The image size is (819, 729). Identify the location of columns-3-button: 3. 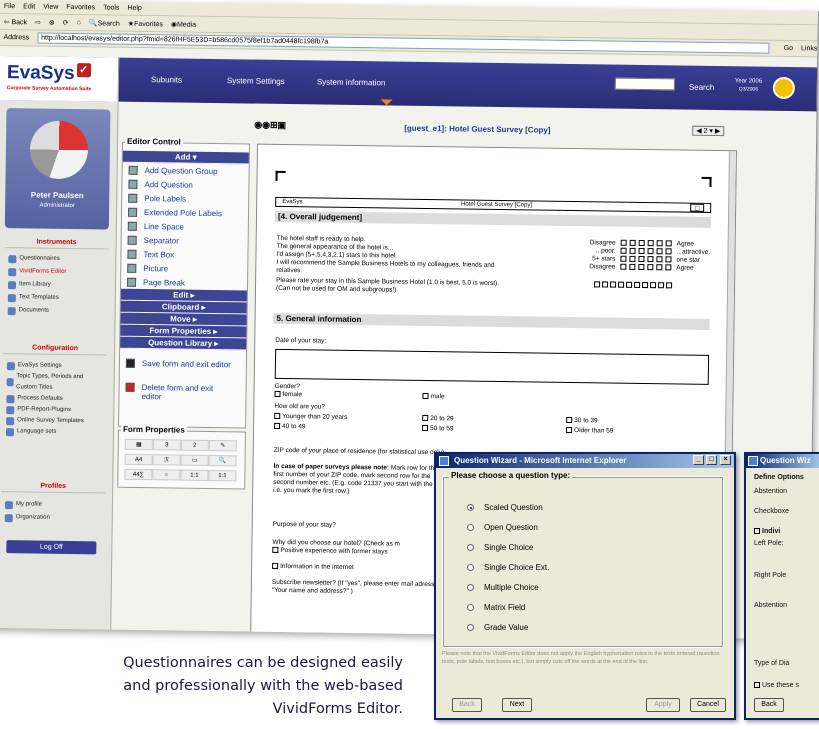
(166, 445).